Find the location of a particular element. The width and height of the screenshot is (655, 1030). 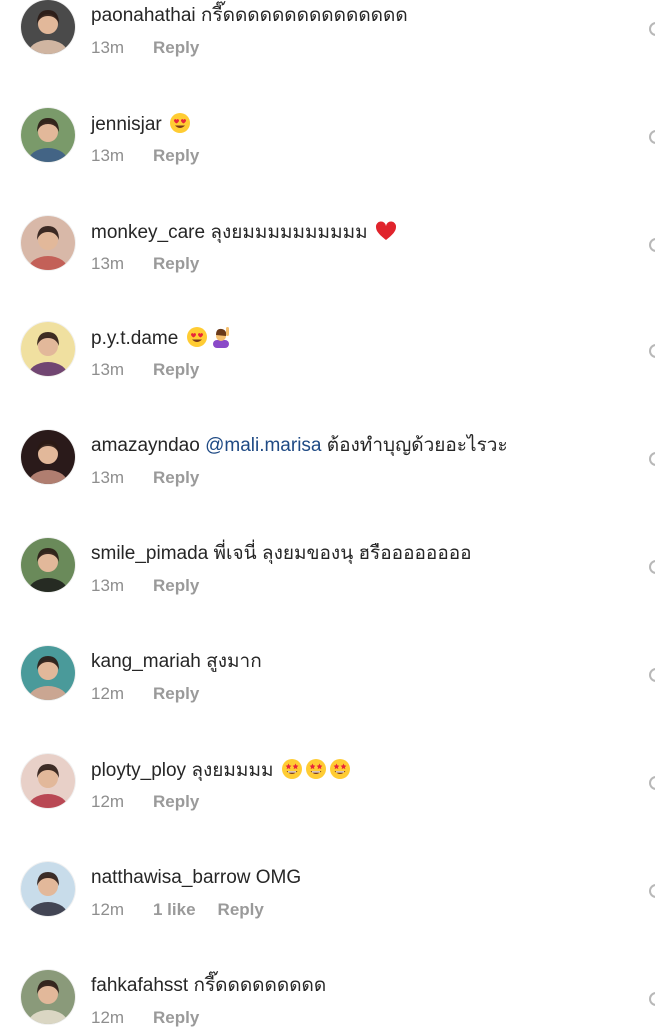

comment-mention-link: @mali.marisa is located at coordinates (263, 445).